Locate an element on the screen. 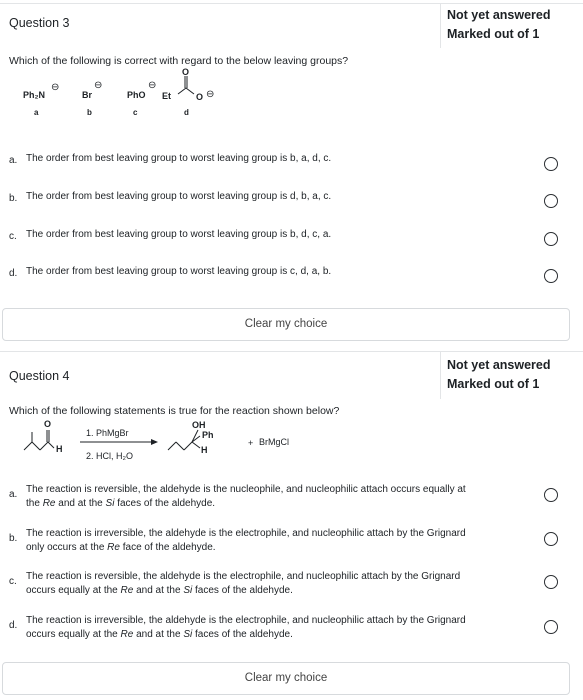 This screenshot has width=583, height=700. q4-radio-b is located at coordinates (551, 539).